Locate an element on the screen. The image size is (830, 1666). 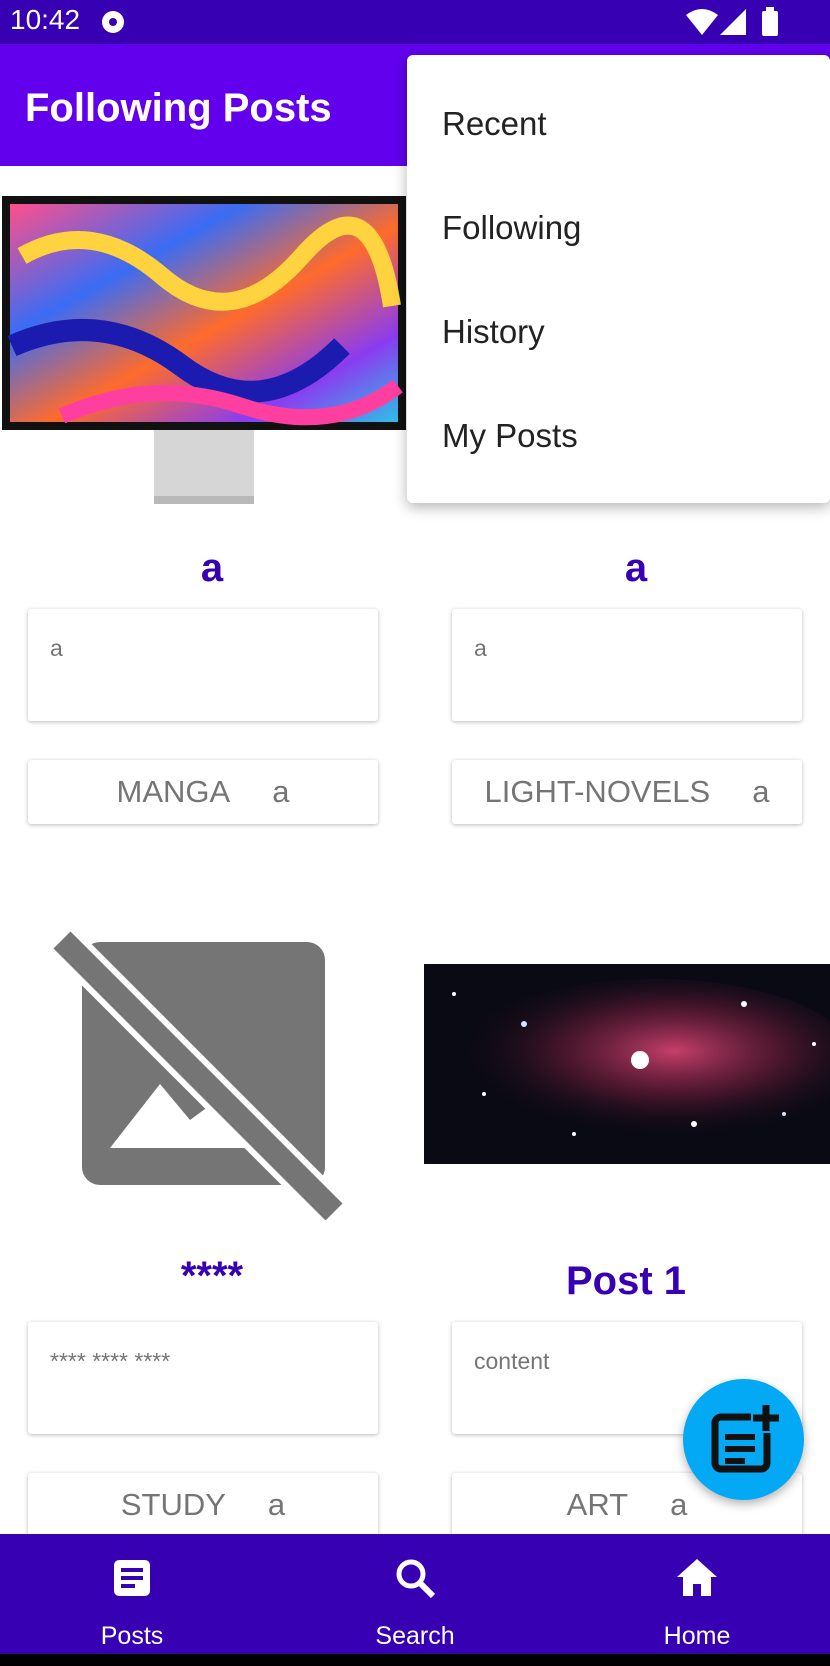
post-category: MANGA a is located at coordinates (203, 792).